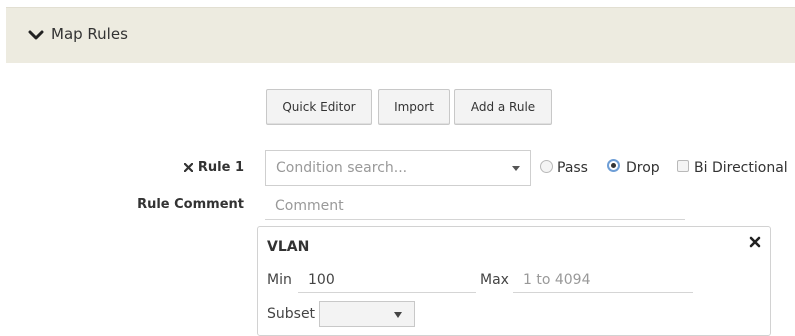 The height and width of the screenshot is (336, 795). I want to click on subset-select, so click(367, 314).